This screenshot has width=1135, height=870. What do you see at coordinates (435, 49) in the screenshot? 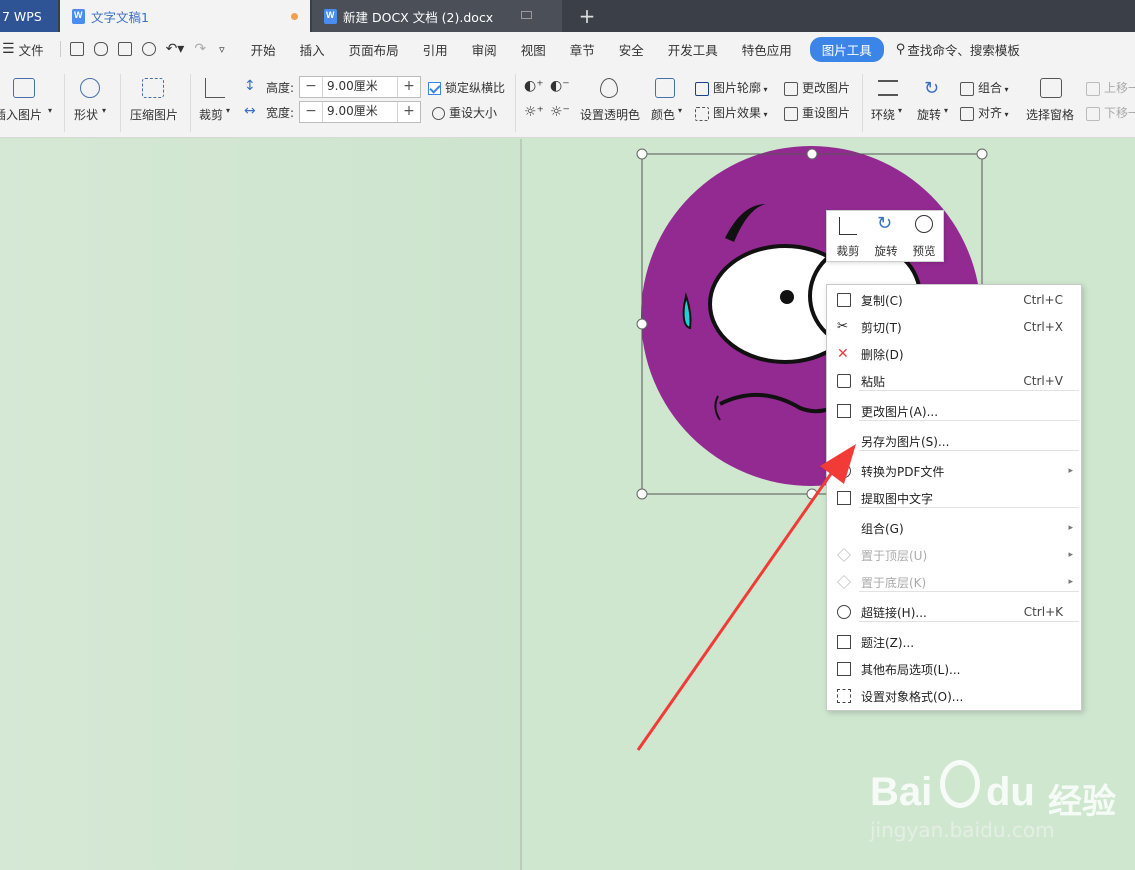
I see `menu-references: 引用` at bounding box center [435, 49].